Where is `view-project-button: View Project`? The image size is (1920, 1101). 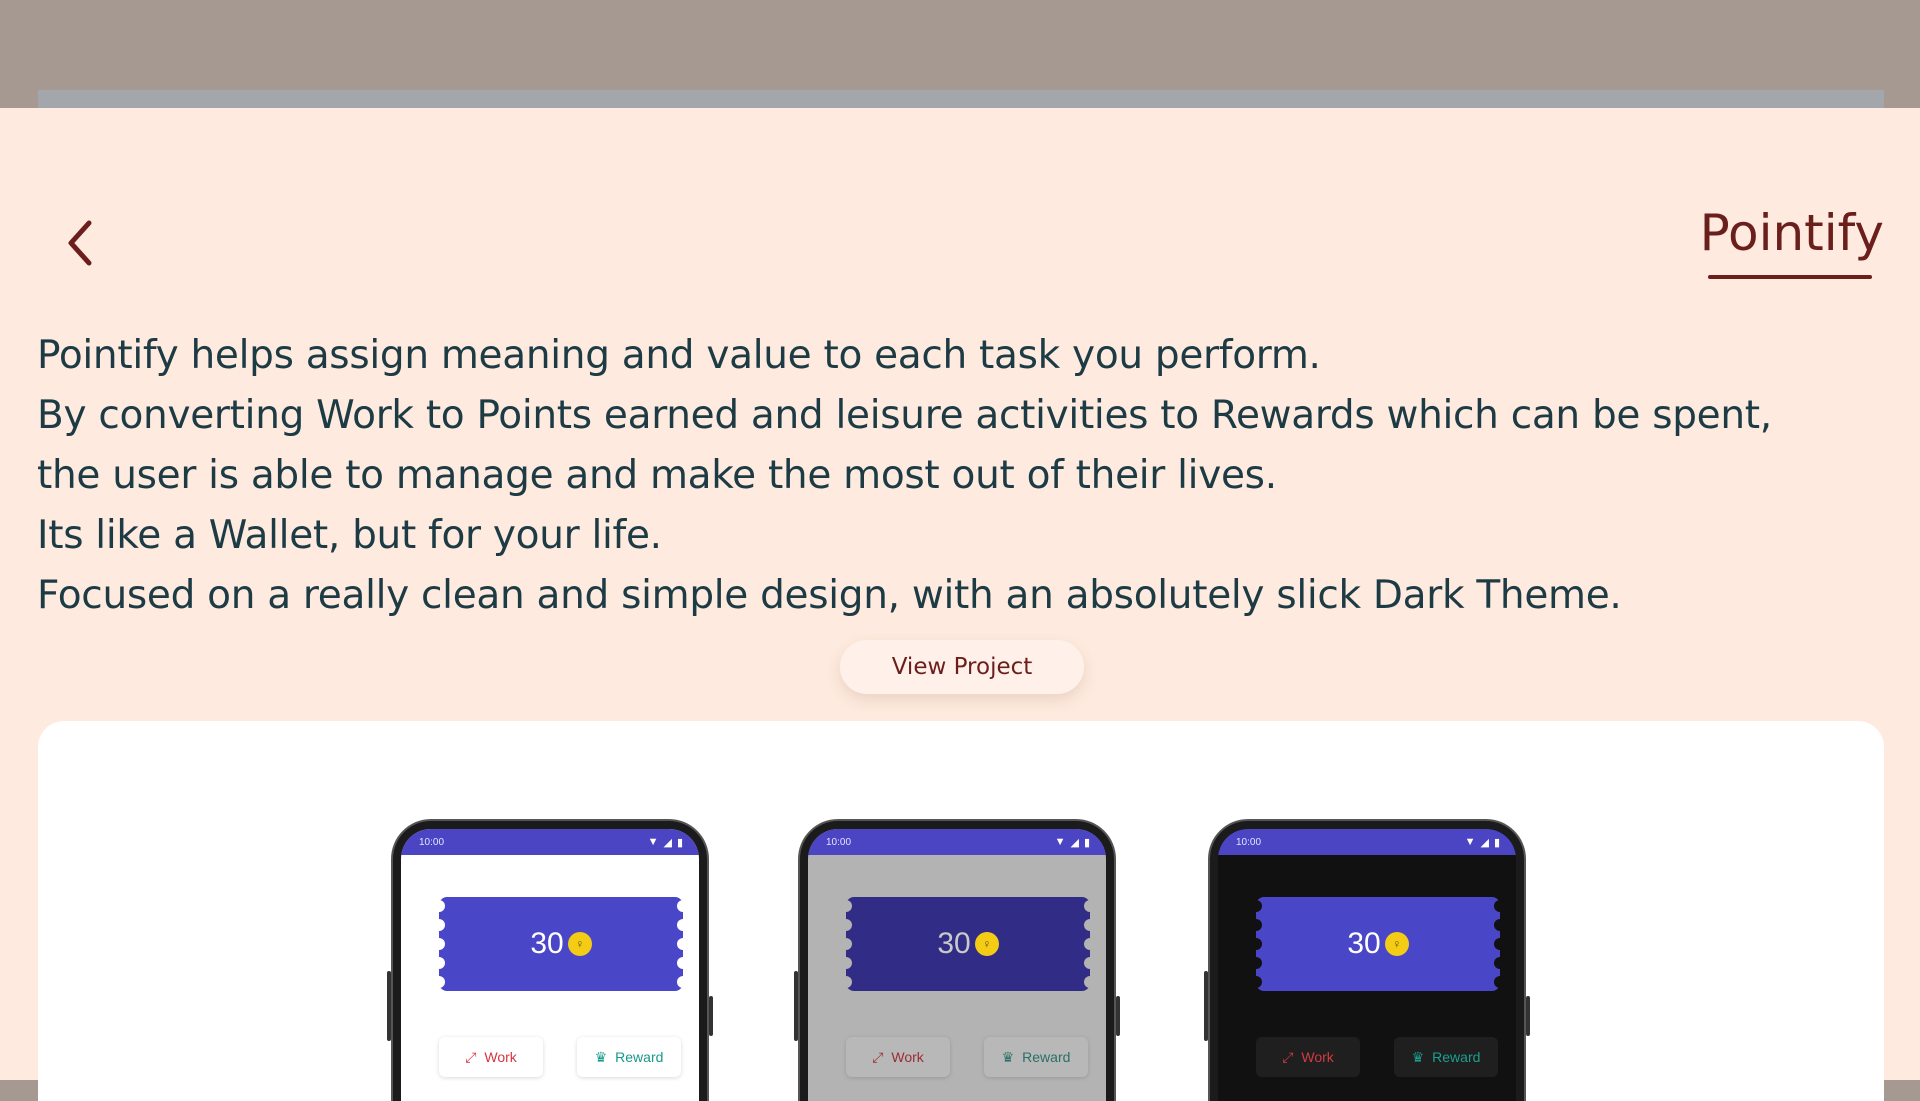
view-project-button: View Project is located at coordinates (962, 667).